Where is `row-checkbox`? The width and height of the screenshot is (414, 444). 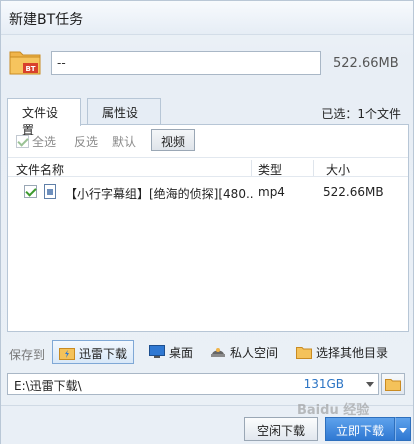 row-checkbox is located at coordinates (30, 191).